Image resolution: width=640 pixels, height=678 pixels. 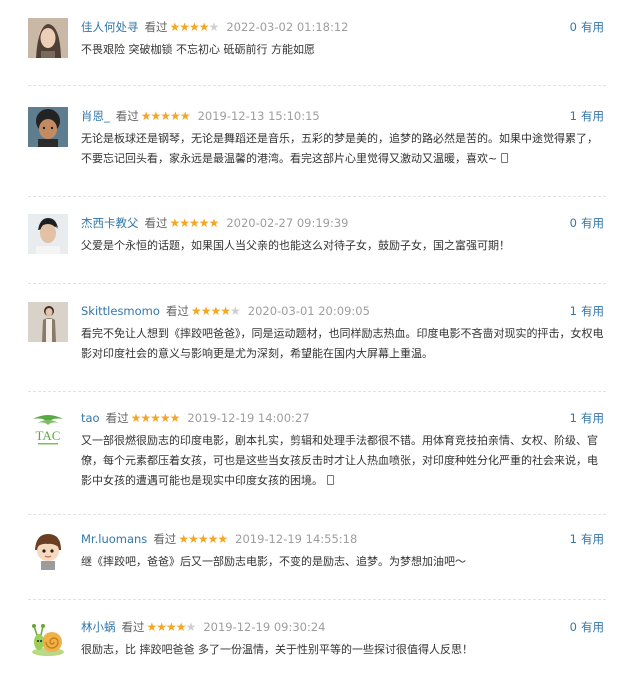 What do you see at coordinates (120, 311) in the screenshot?
I see `username-link: Skittlesmomo` at bounding box center [120, 311].